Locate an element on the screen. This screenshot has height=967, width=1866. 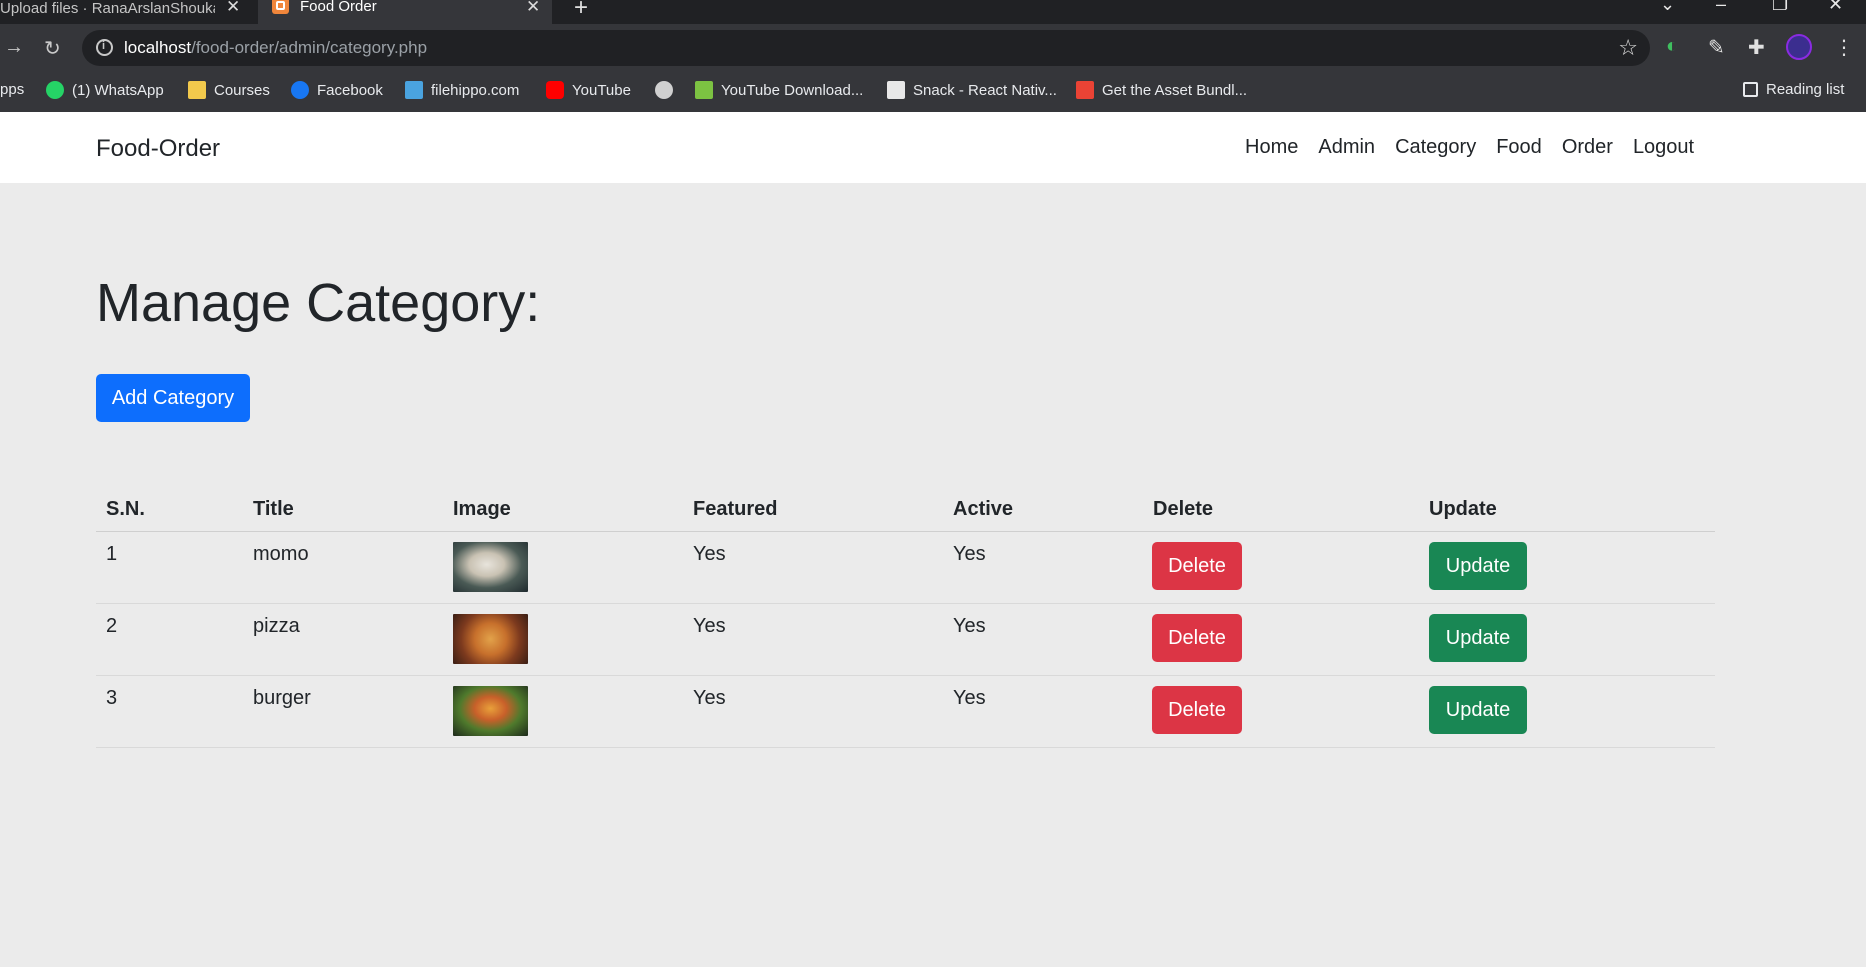
bookmark-label: YouTube is located at coordinates (601, 90).